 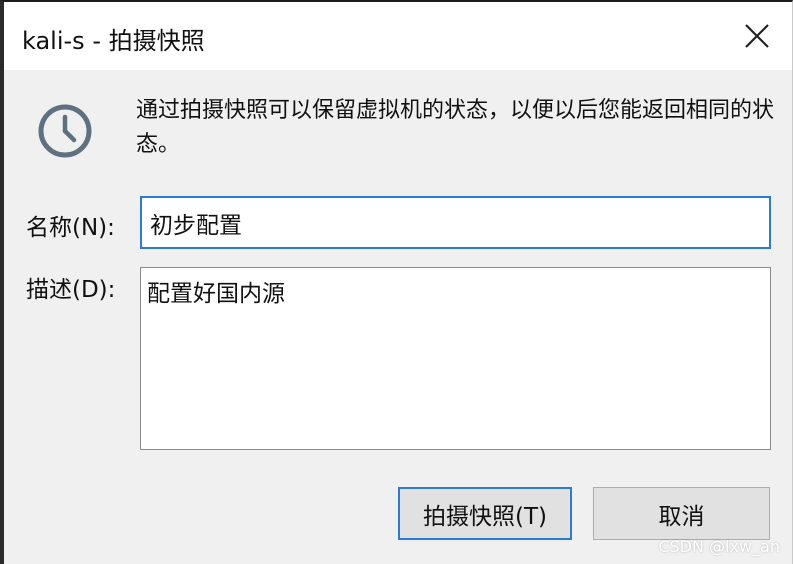 I want to click on clock-icon, so click(x=65, y=131).